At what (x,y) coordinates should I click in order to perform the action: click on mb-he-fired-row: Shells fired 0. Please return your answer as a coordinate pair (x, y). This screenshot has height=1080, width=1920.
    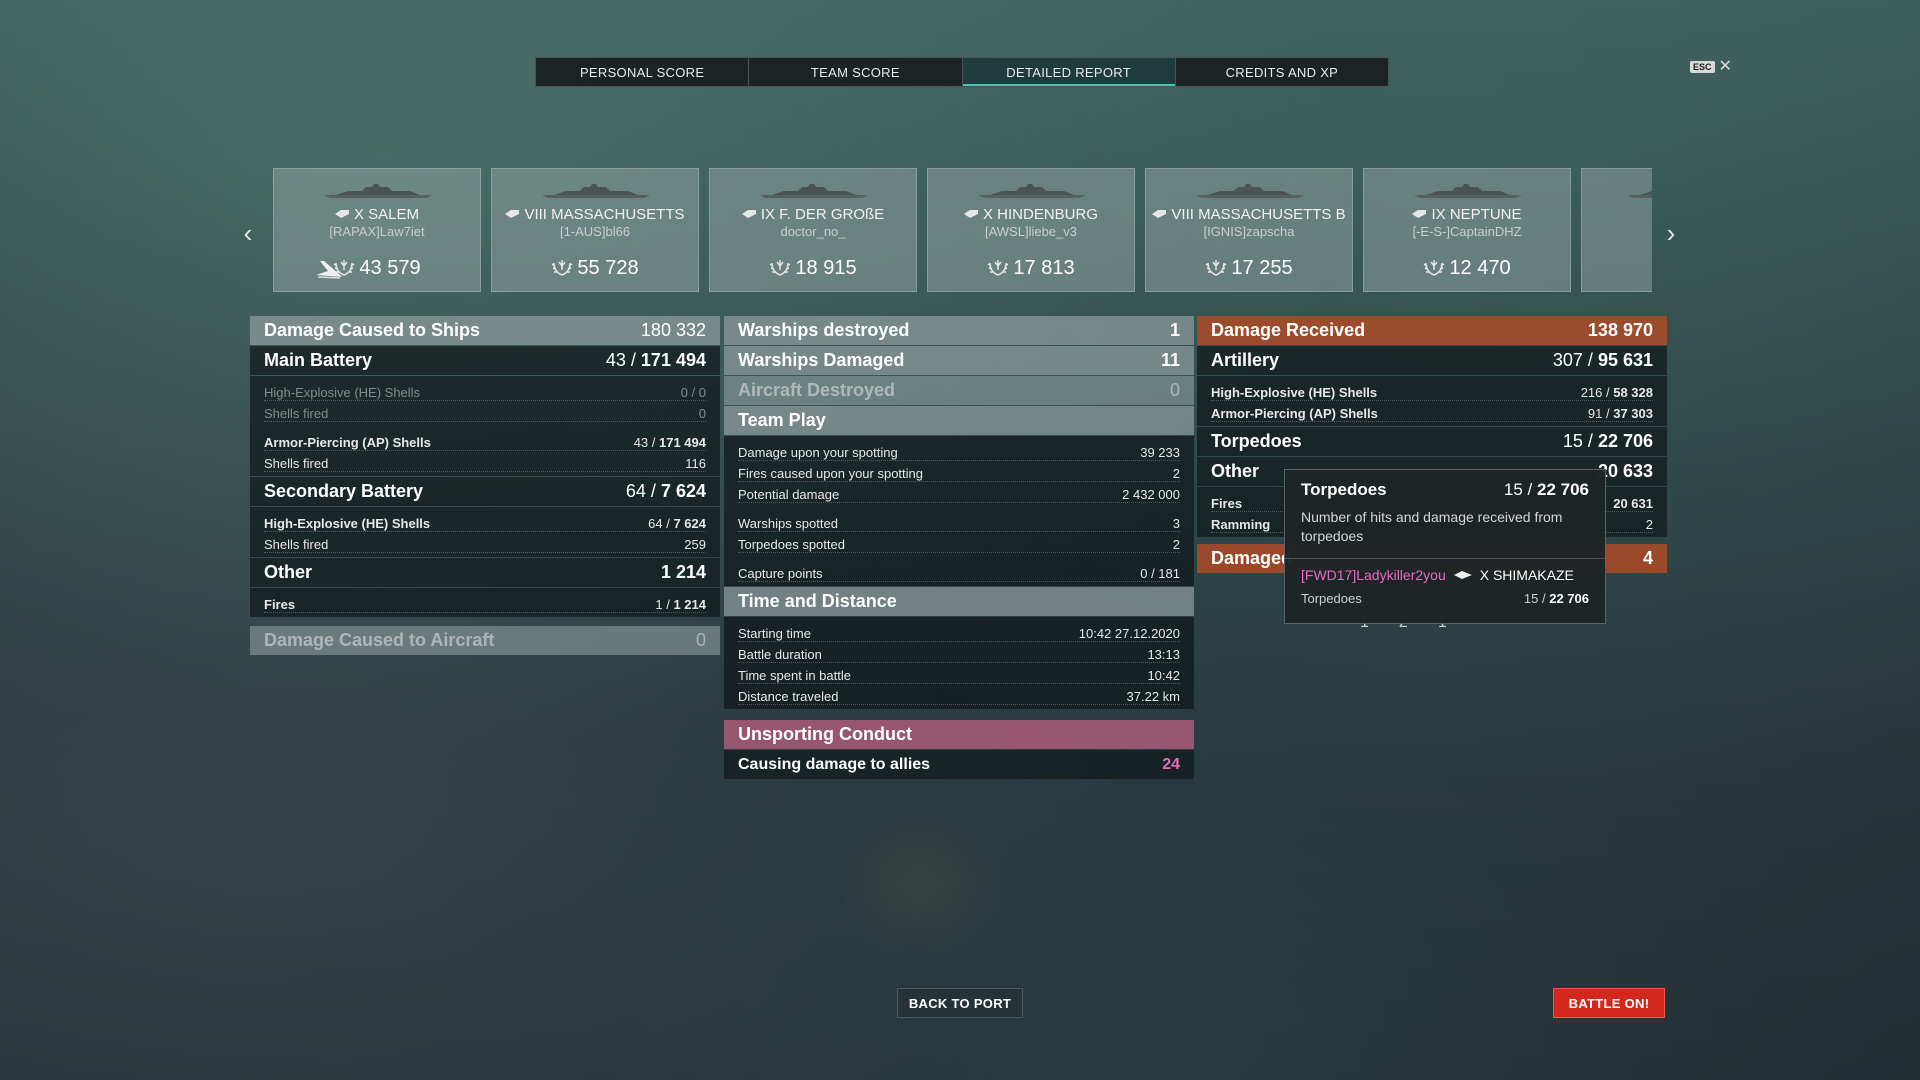
    Looking at the image, I should click on (485, 411).